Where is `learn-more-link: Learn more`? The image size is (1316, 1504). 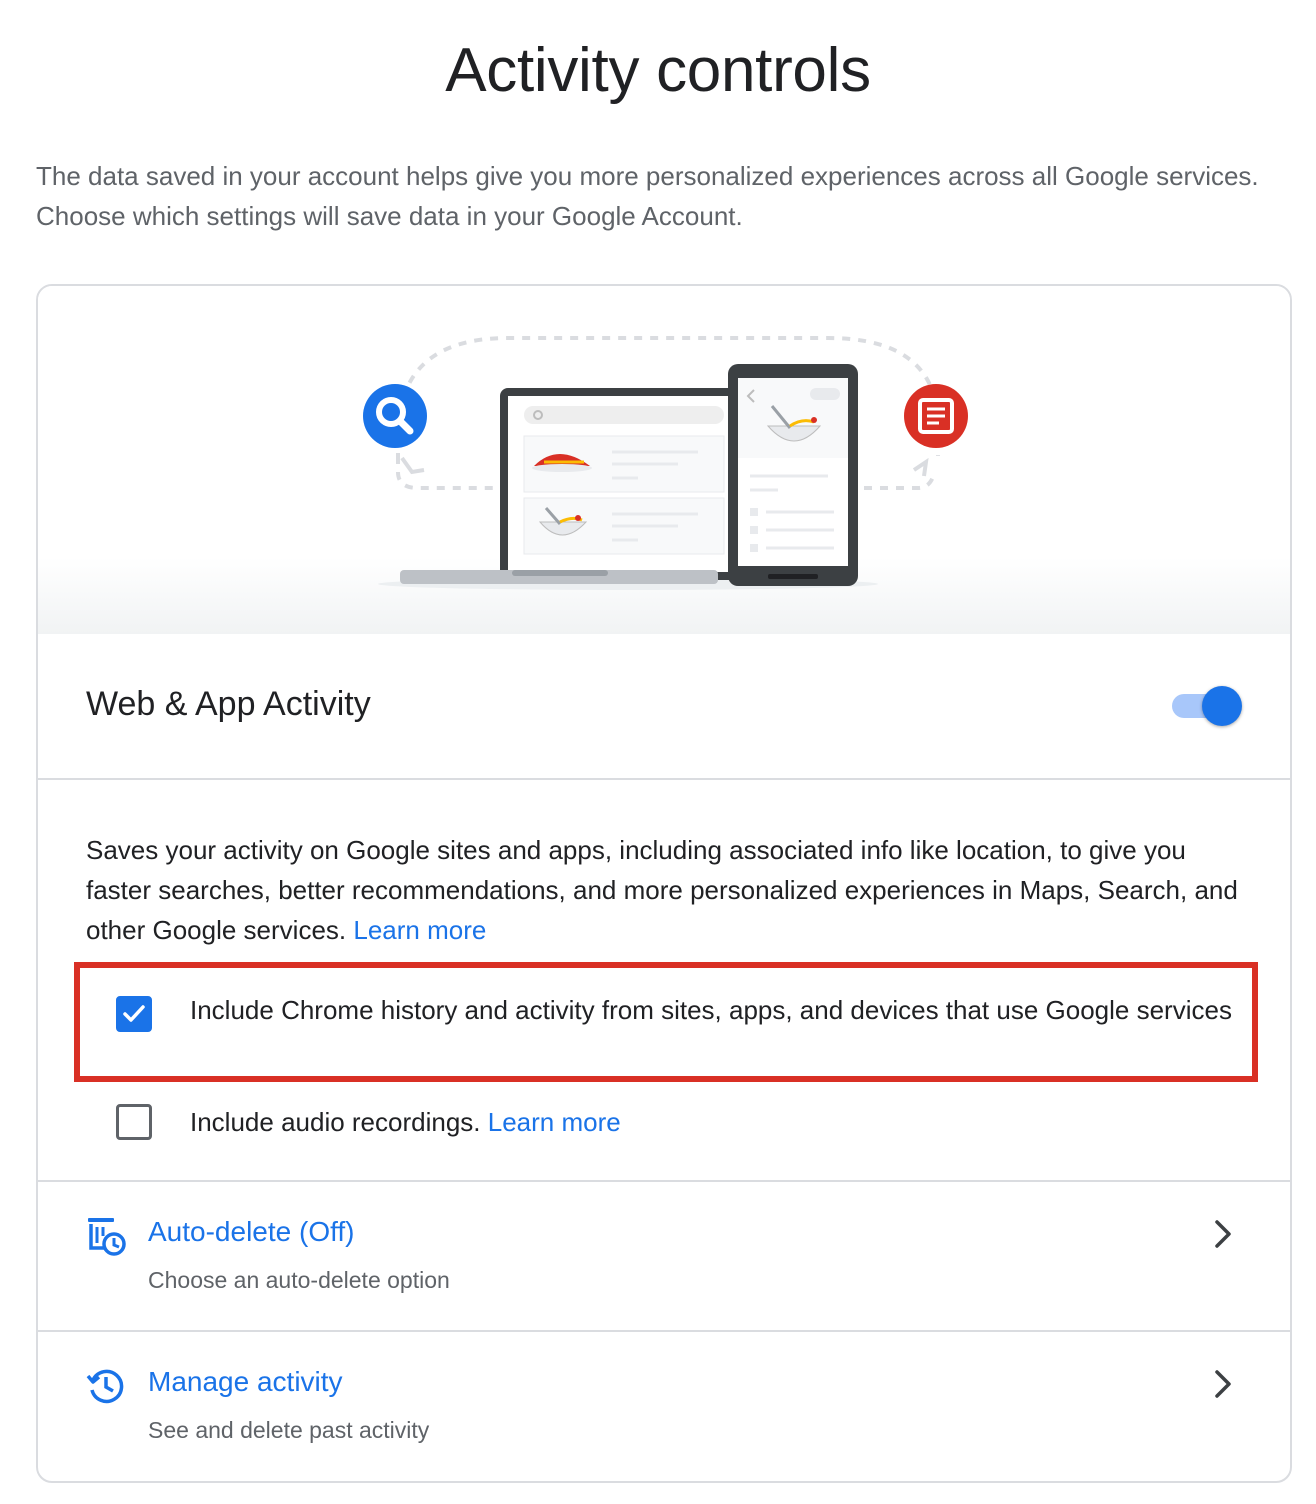 learn-more-link: Learn more is located at coordinates (419, 930).